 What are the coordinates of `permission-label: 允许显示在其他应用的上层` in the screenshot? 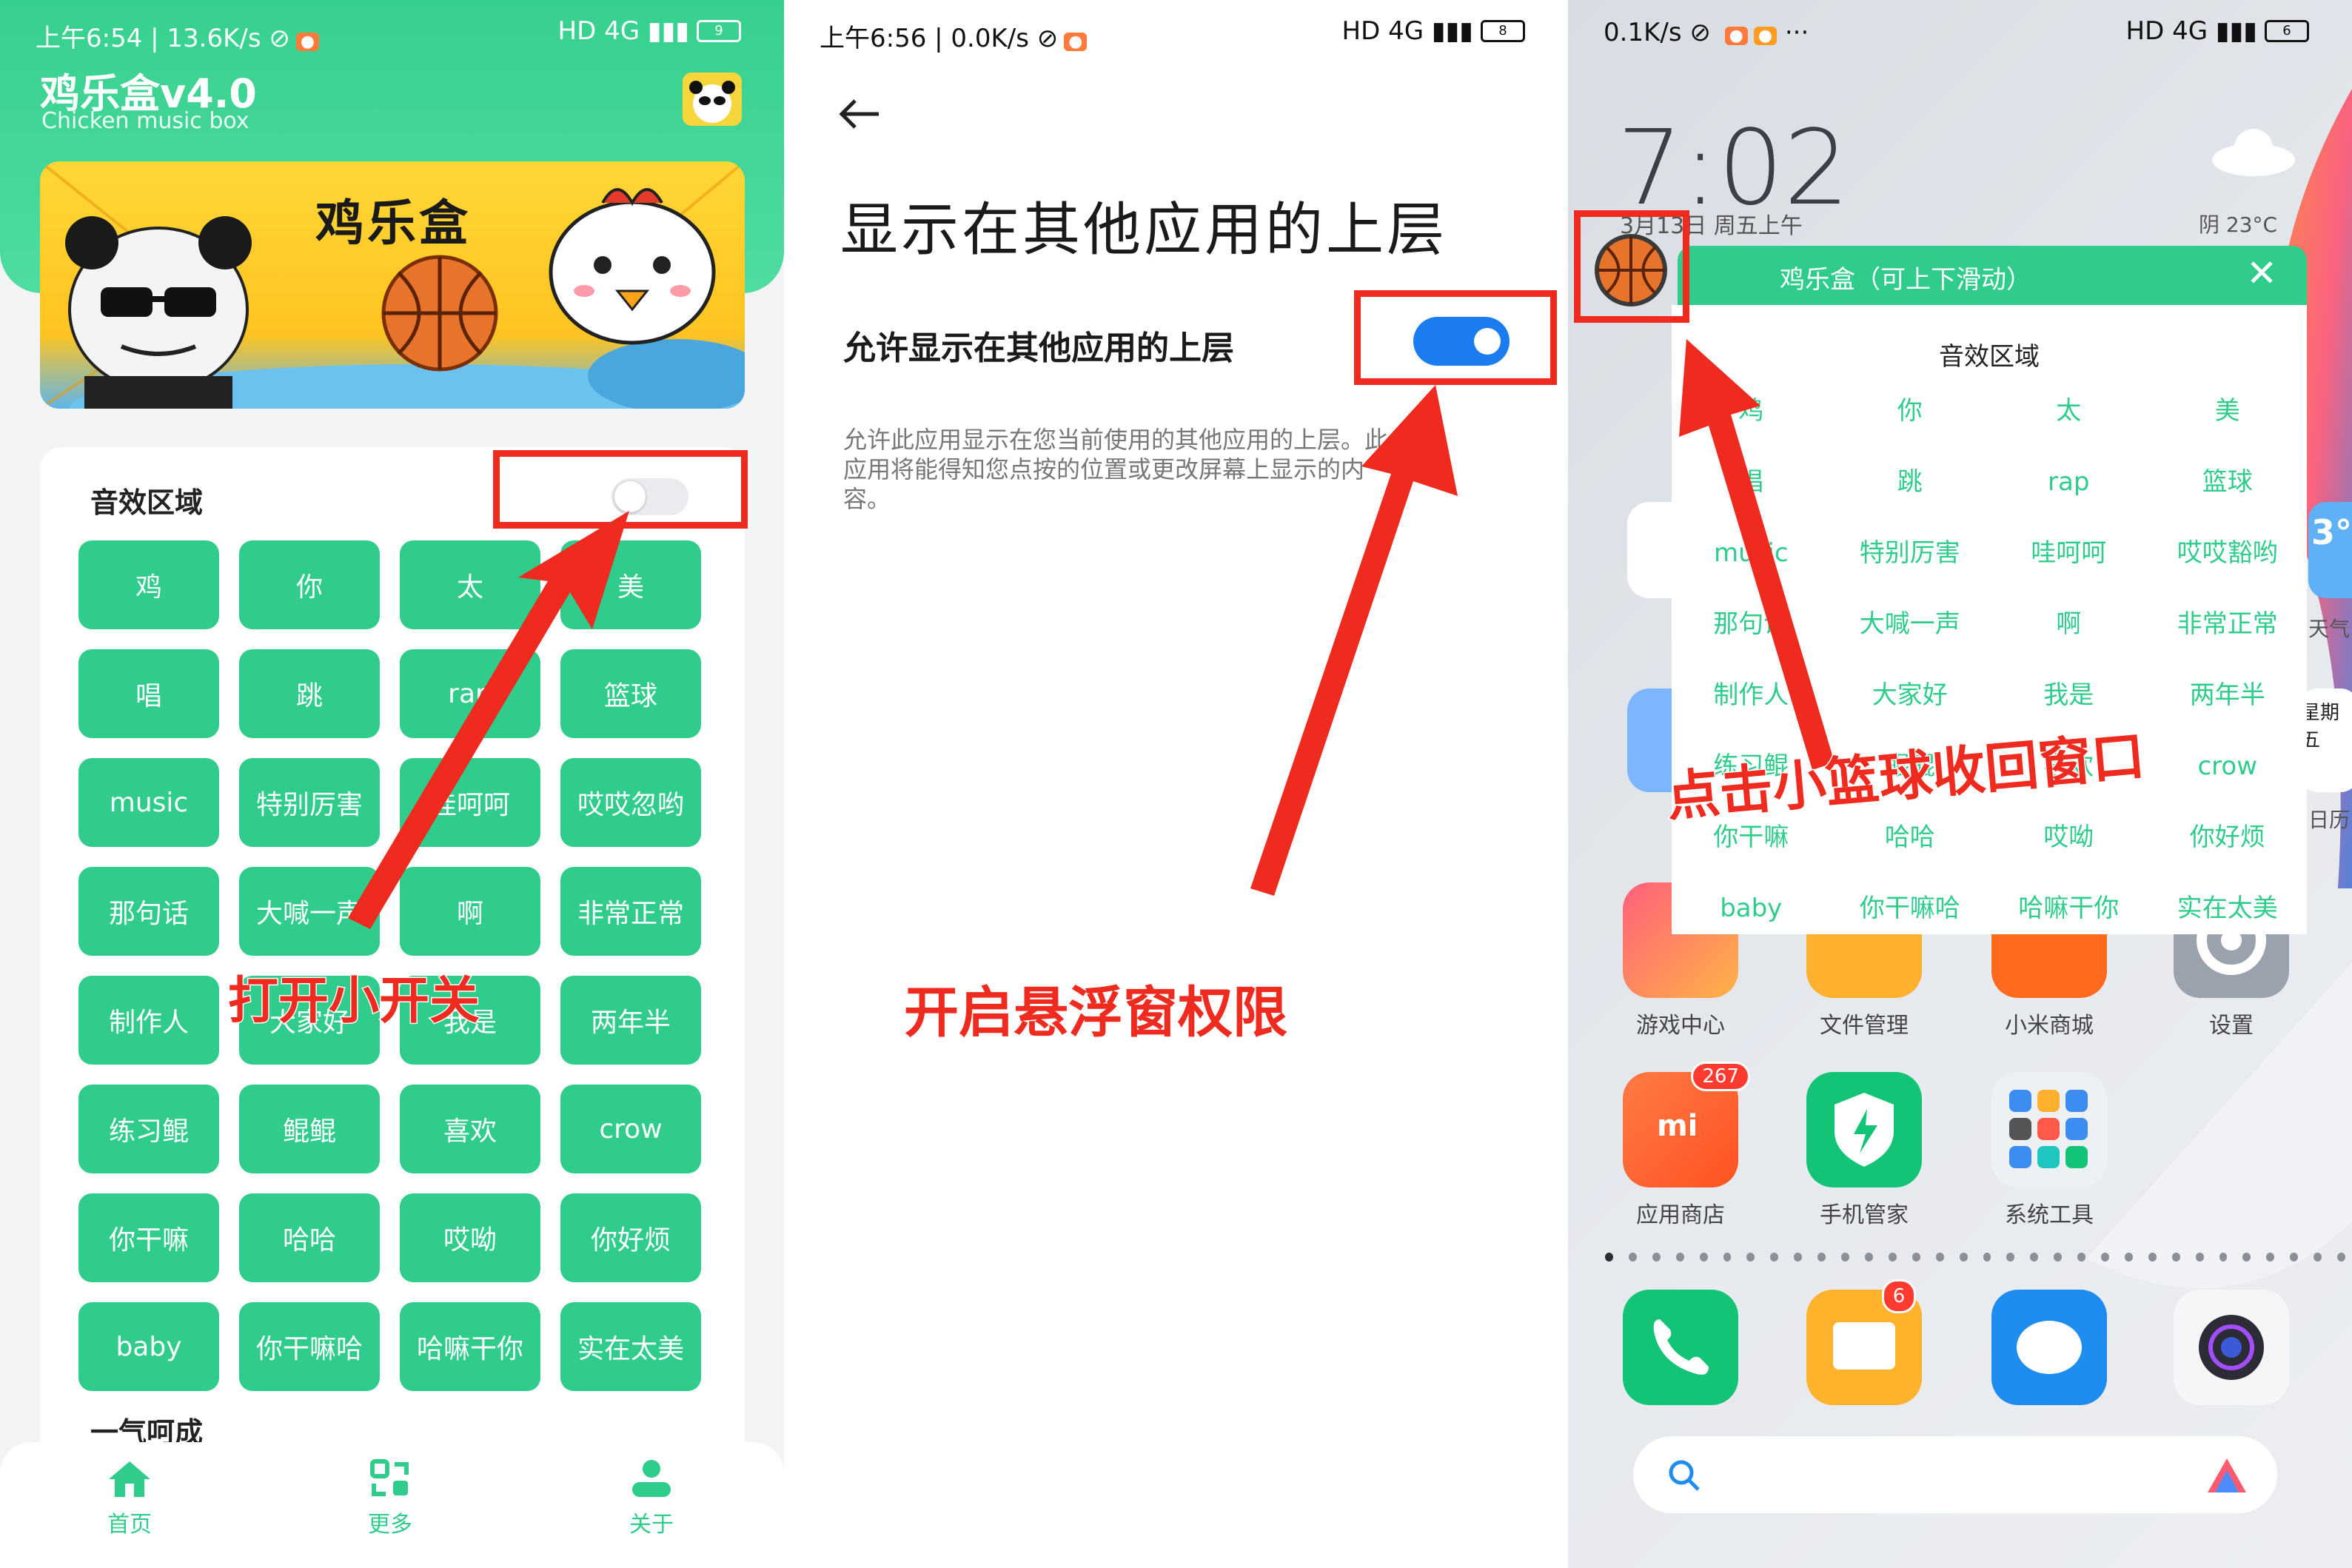 It's located at (1038, 348).